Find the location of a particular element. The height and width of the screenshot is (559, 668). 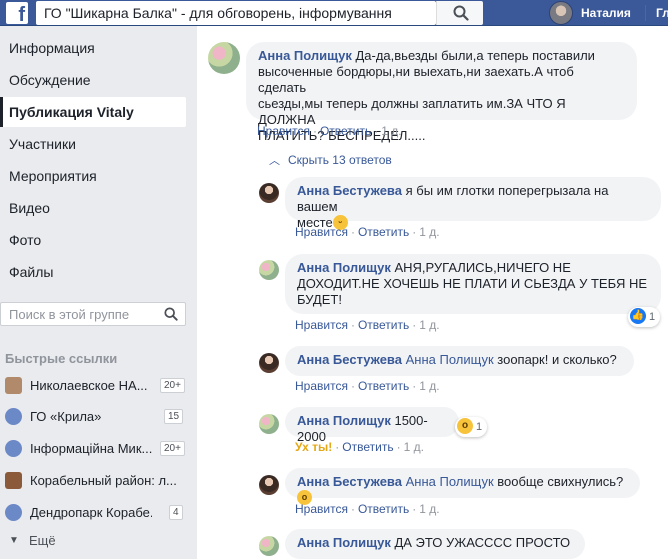

sidebar-item-vitaly-post: Публикация Vitaly is located at coordinates (93, 112).